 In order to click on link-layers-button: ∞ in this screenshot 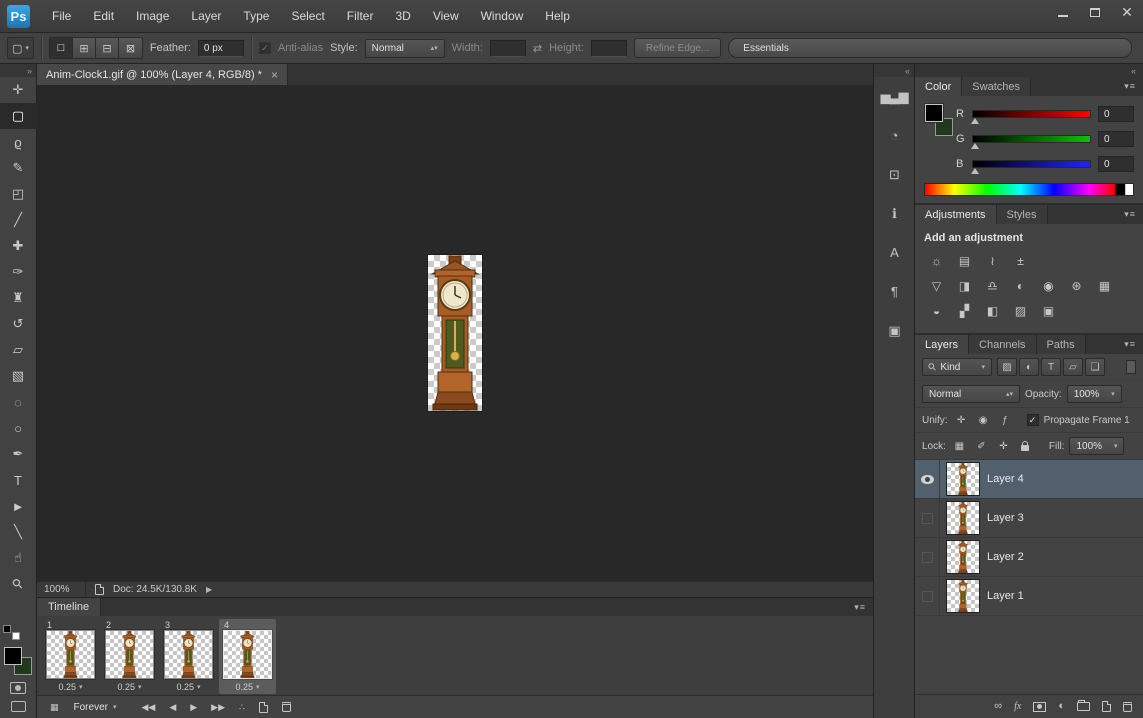, I will do `click(998, 706)`.